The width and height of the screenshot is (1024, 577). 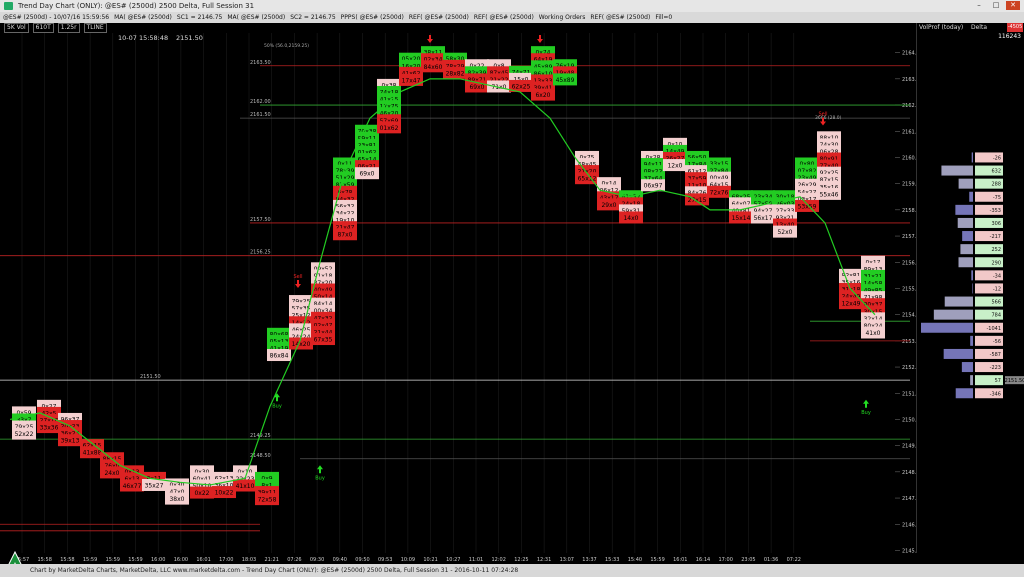 I want to click on time-tick-label: 07:26, so click(x=294, y=560).